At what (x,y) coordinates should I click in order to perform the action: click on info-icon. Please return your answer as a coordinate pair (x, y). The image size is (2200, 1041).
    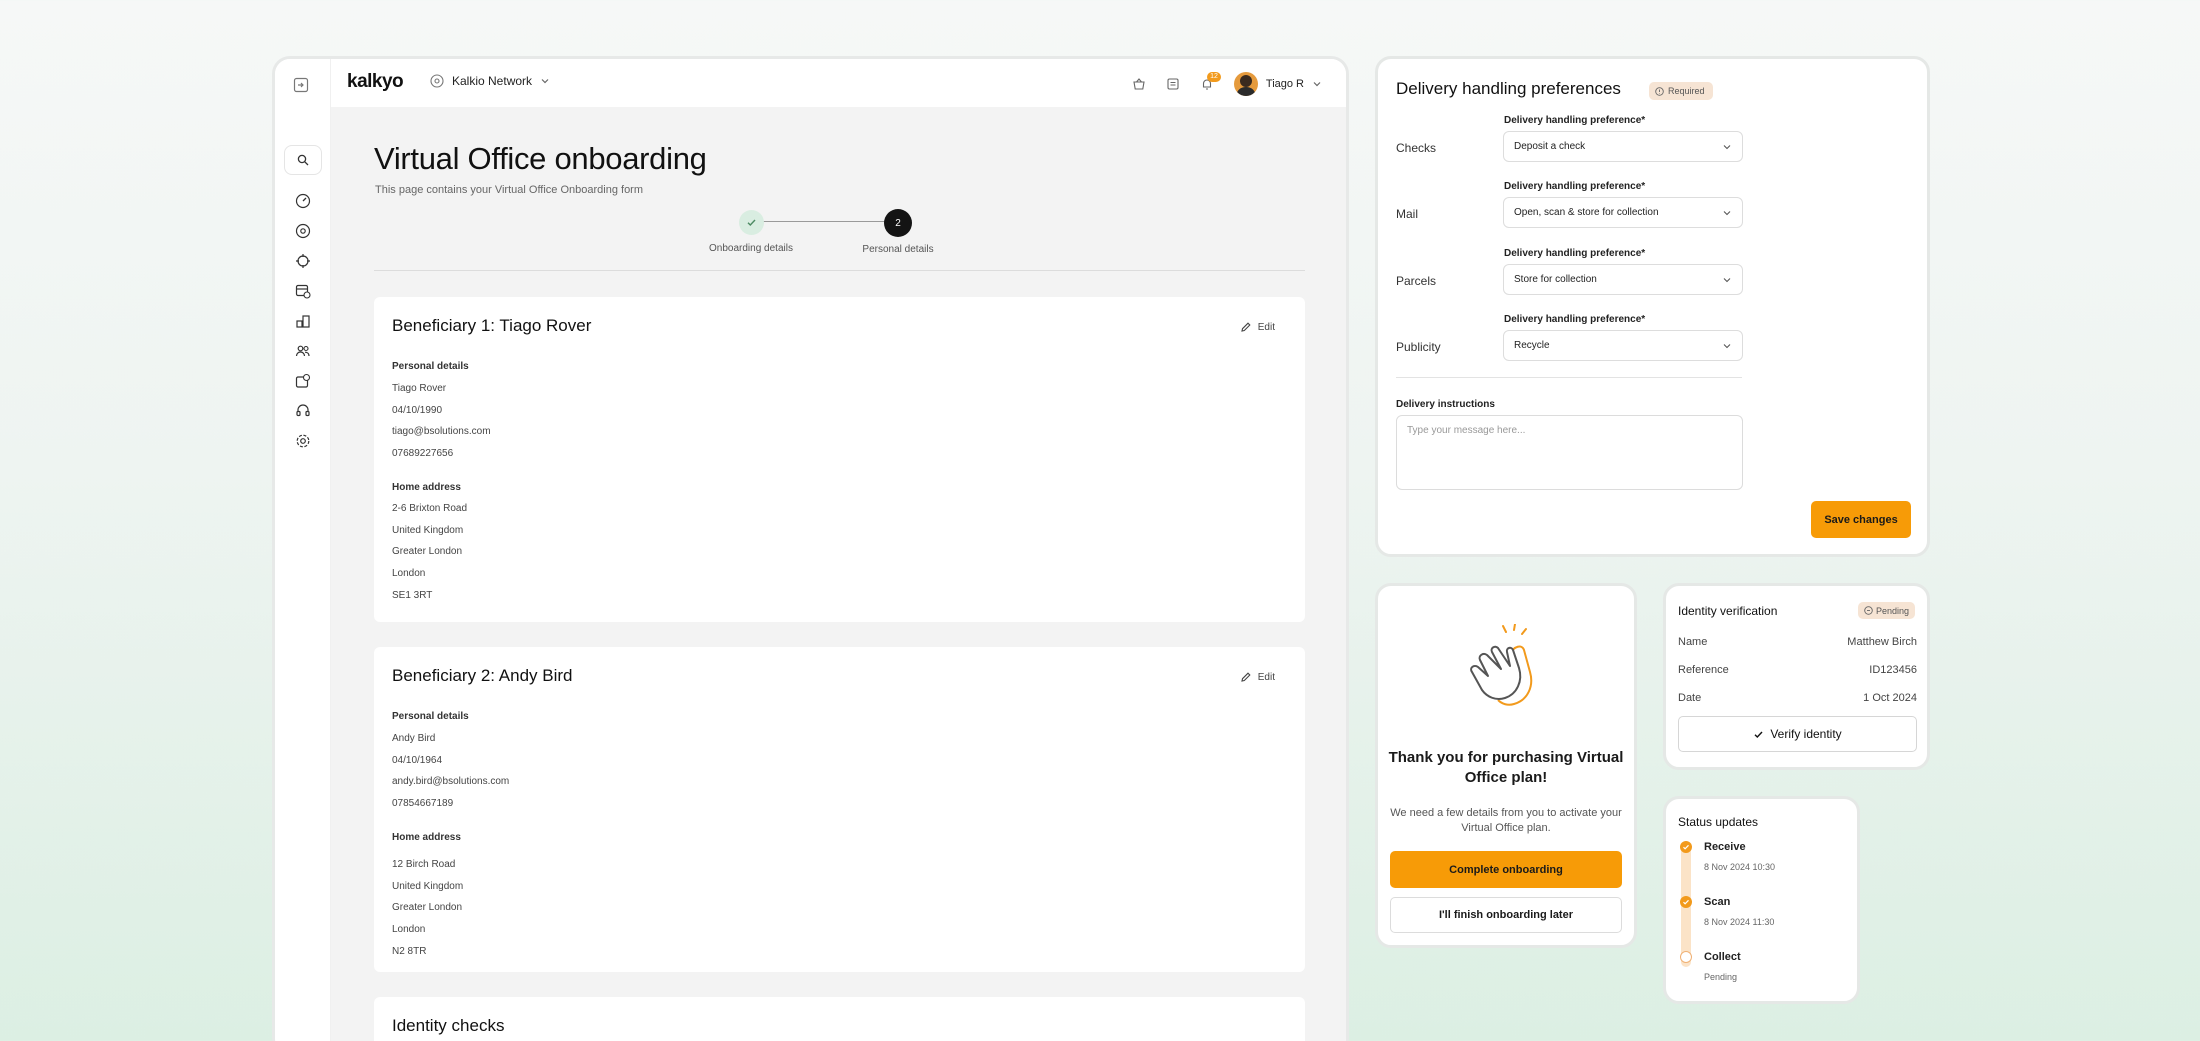
    Looking at the image, I should click on (1659, 91).